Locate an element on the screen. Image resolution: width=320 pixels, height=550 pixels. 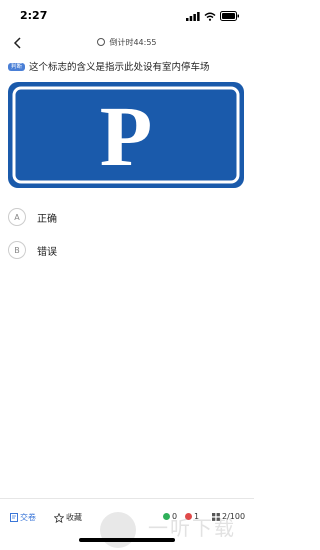
question-text-block: 判断 这个标志的含义是指示此处设有室内停车场 is located at coordinates (130, 67).